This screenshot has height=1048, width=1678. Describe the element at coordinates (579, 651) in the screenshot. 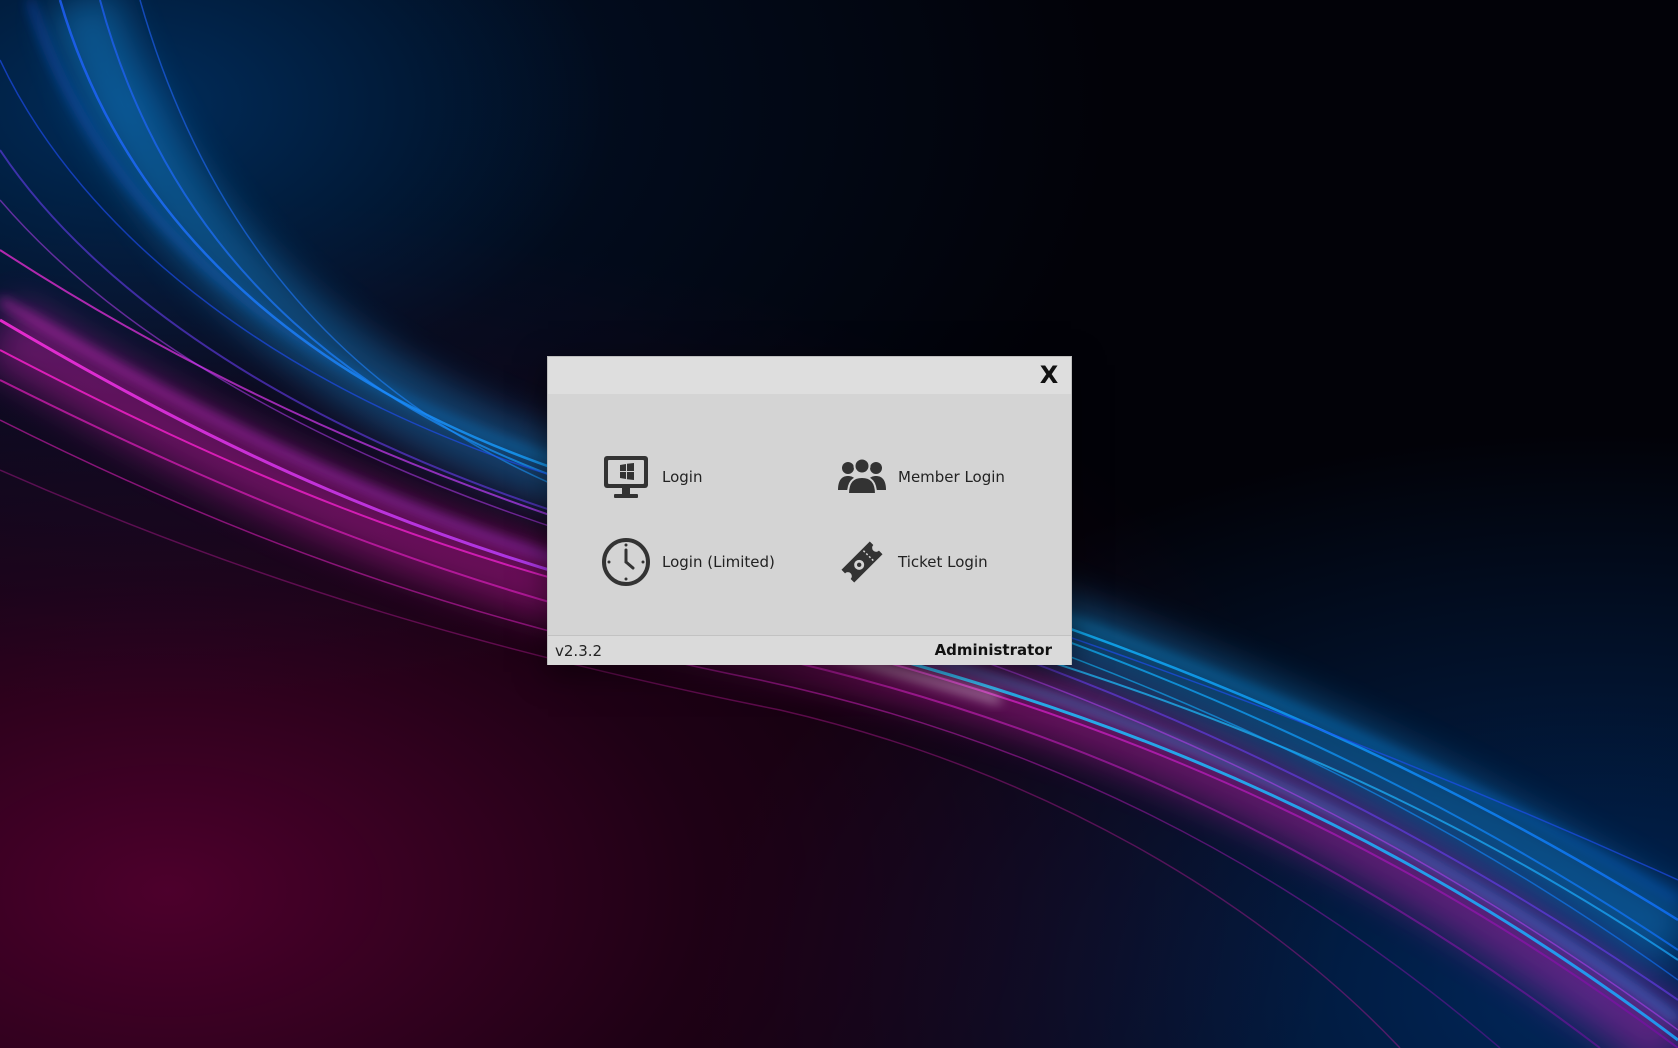

I see `version-label: v2.3.2` at that location.